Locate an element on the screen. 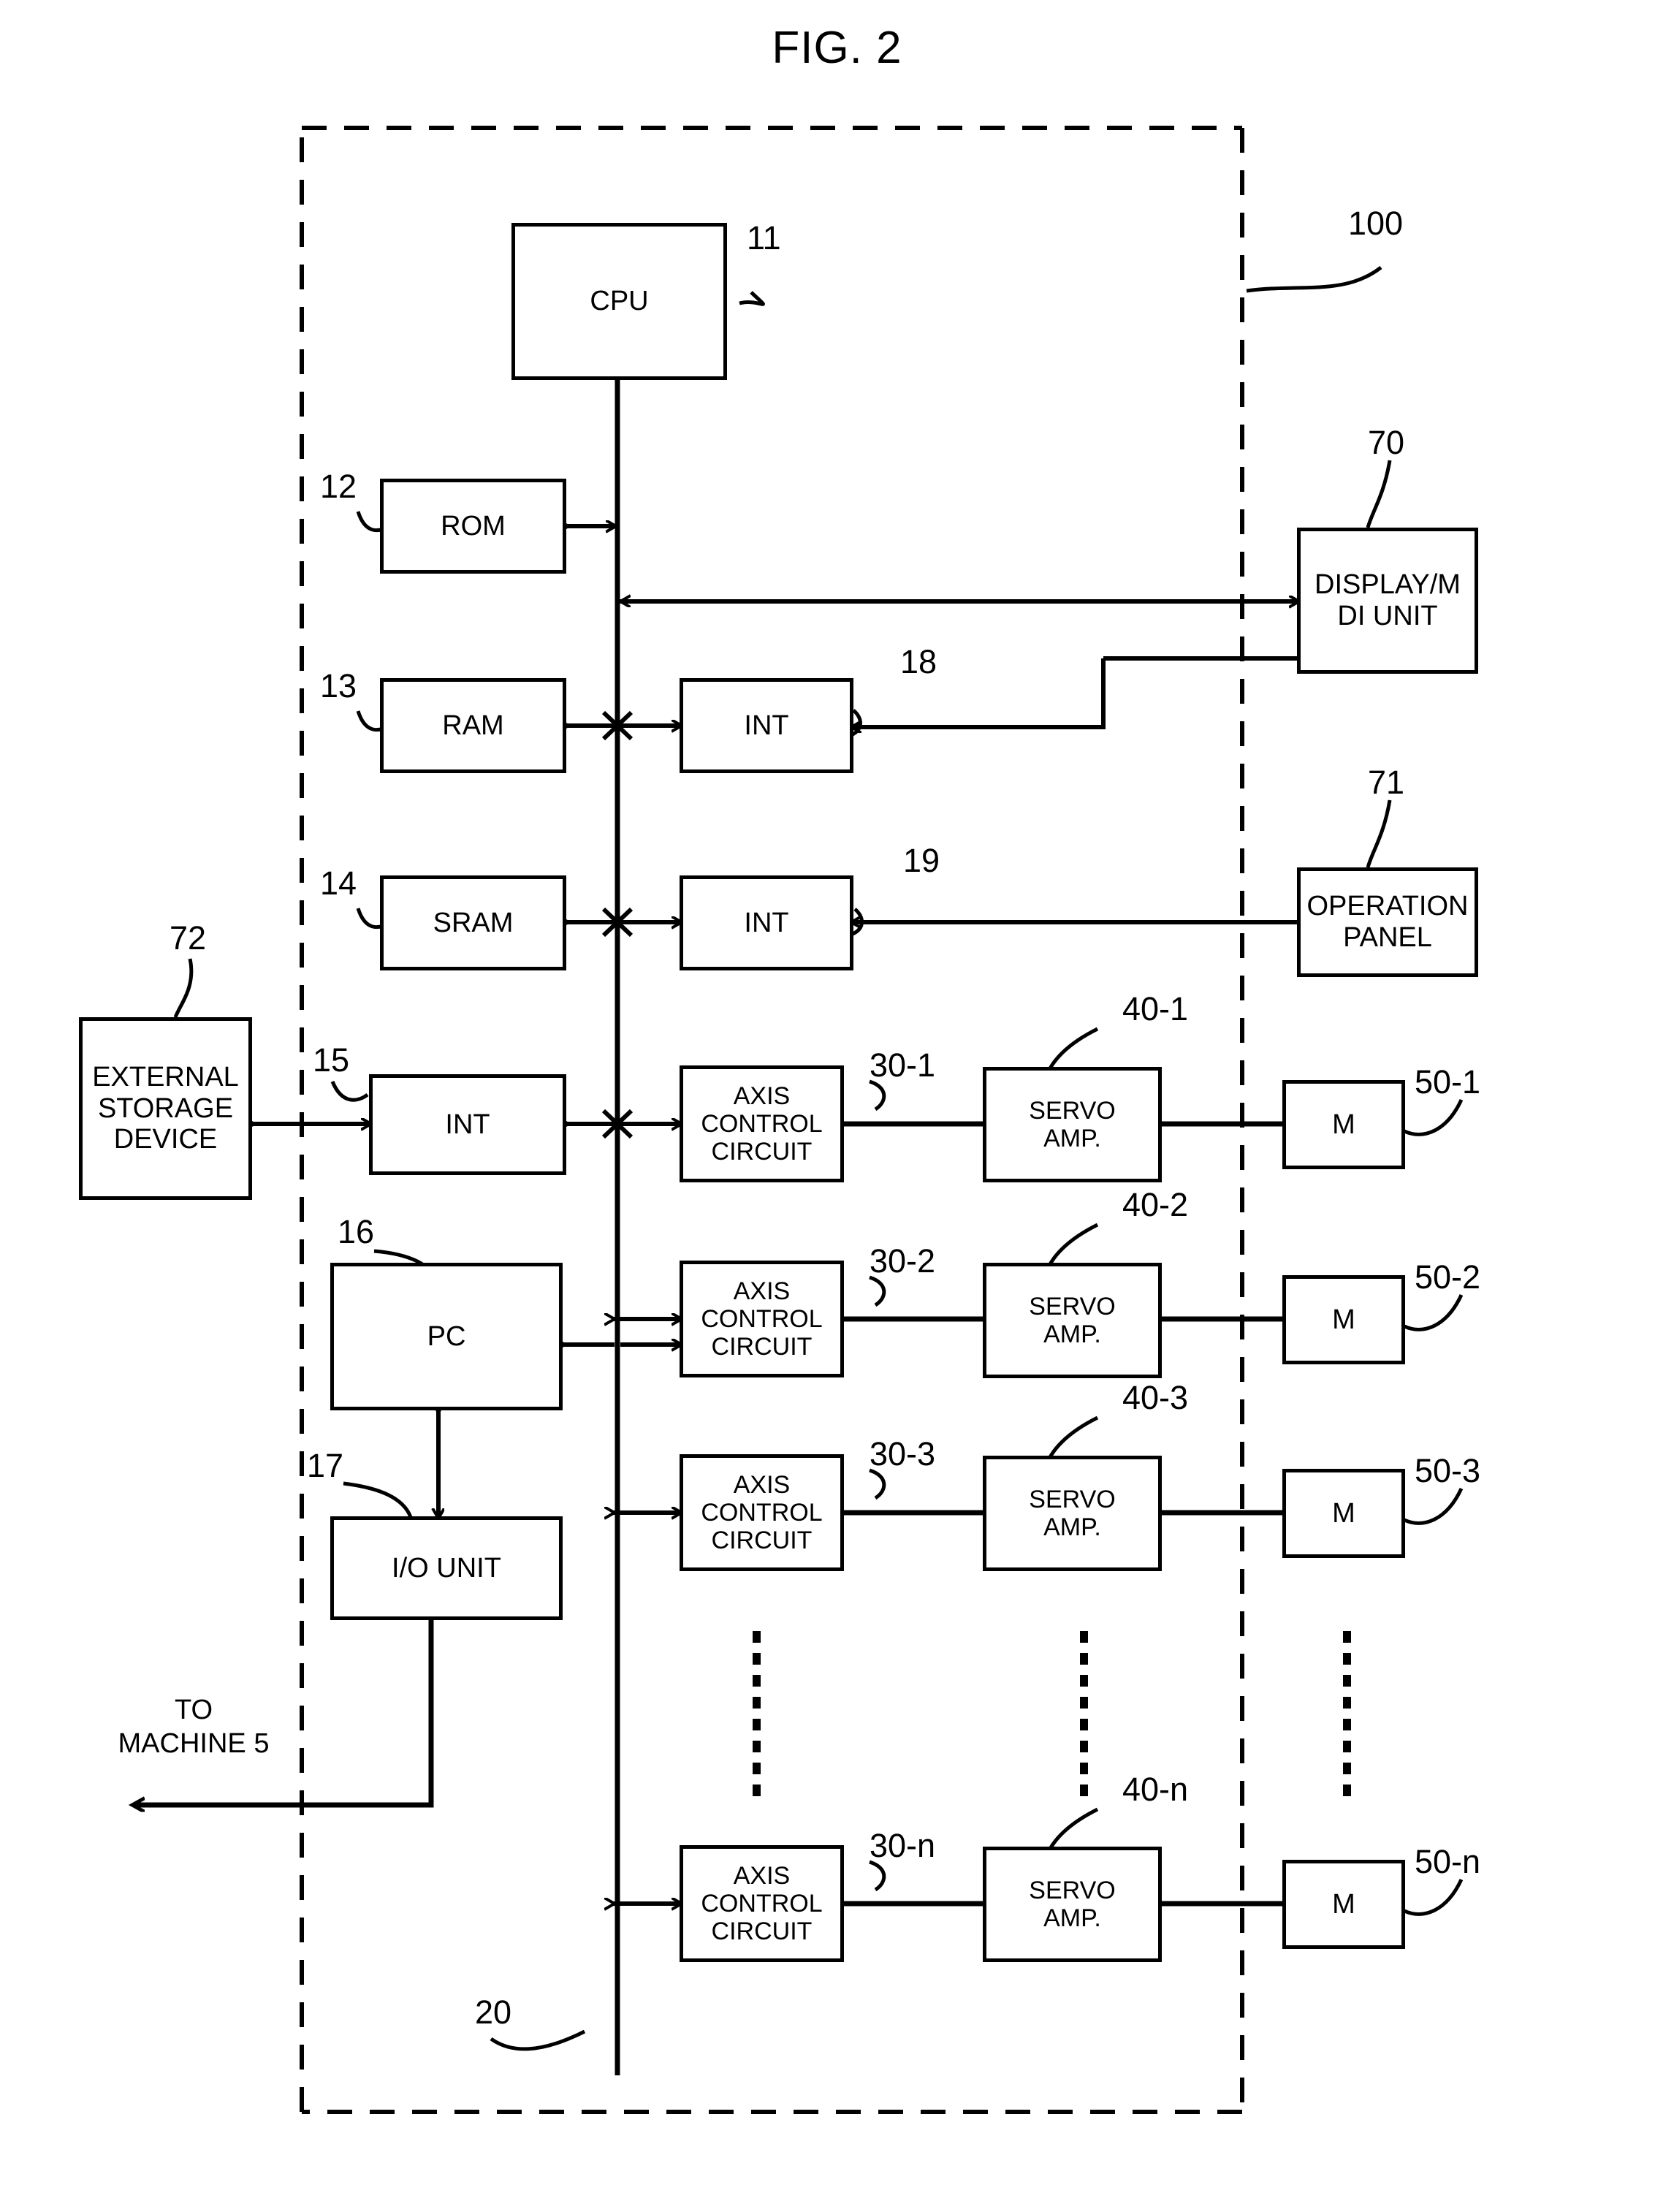 This screenshot has width=1674, height=2212. block-io-unit-label: I/O UNIT is located at coordinates (446, 1568).